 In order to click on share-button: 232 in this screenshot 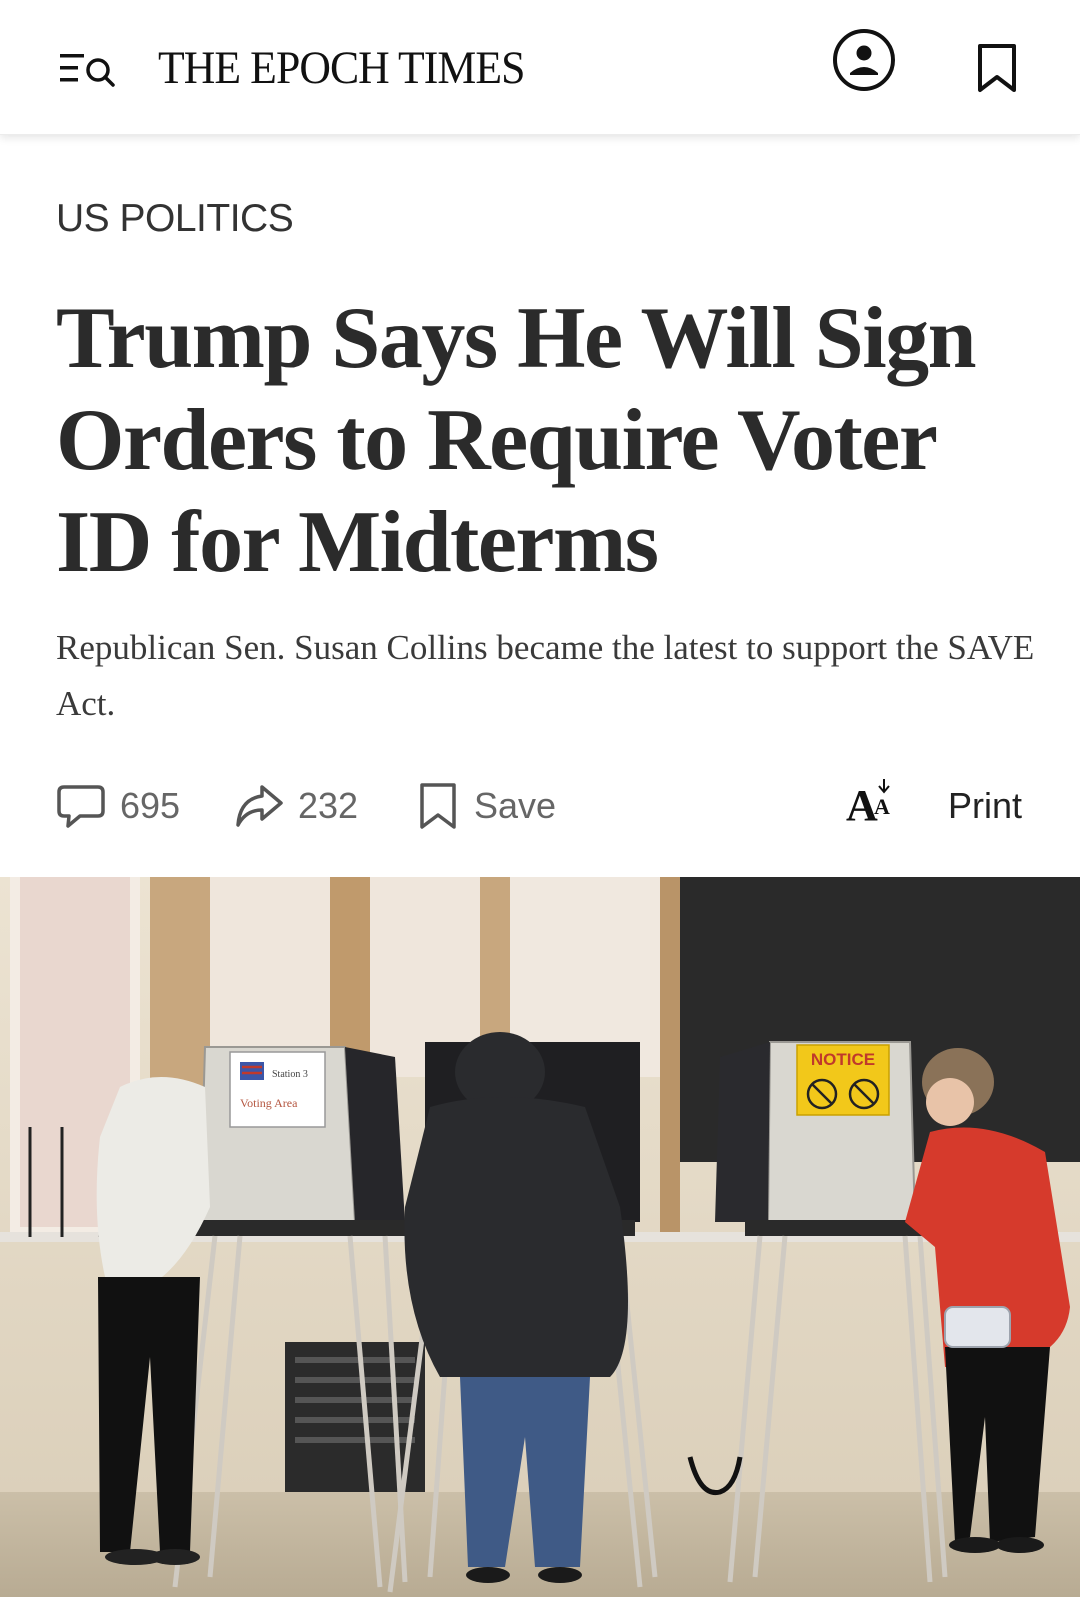, I will do `click(296, 806)`.